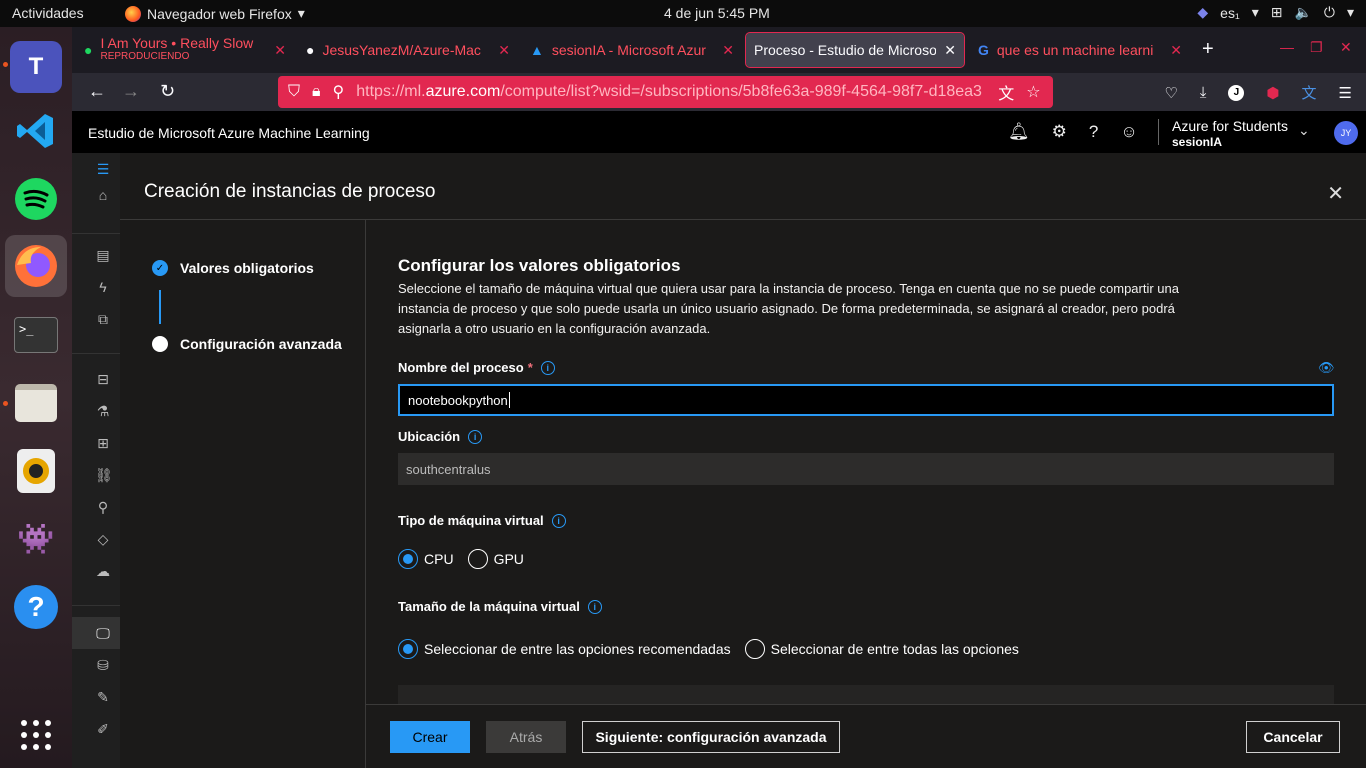 The image size is (1366, 768). Describe the element at coordinates (1059, 132) in the screenshot. I see `gear-icon: ⚙` at that location.